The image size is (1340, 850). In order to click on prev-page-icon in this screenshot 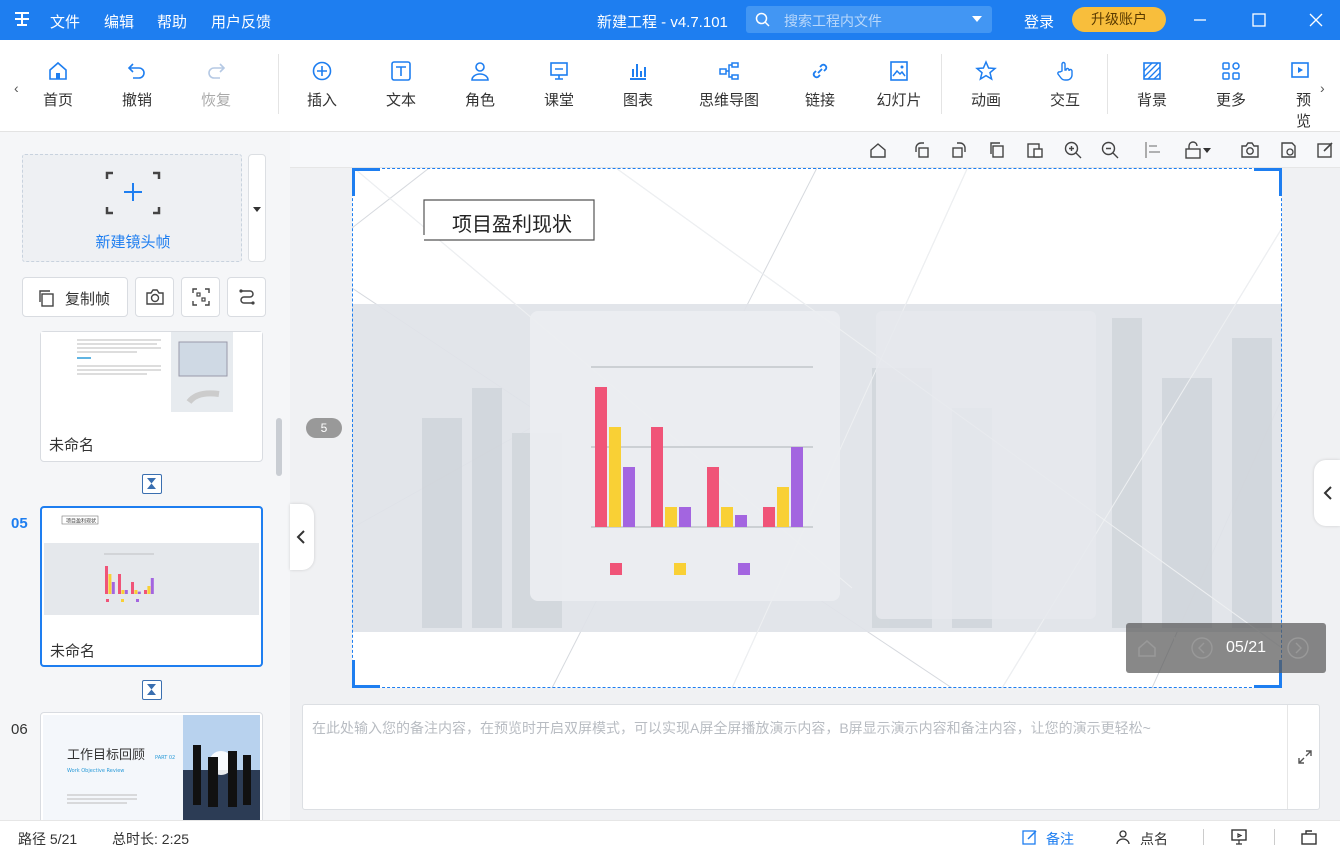, I will do `click(1202, 648)`.